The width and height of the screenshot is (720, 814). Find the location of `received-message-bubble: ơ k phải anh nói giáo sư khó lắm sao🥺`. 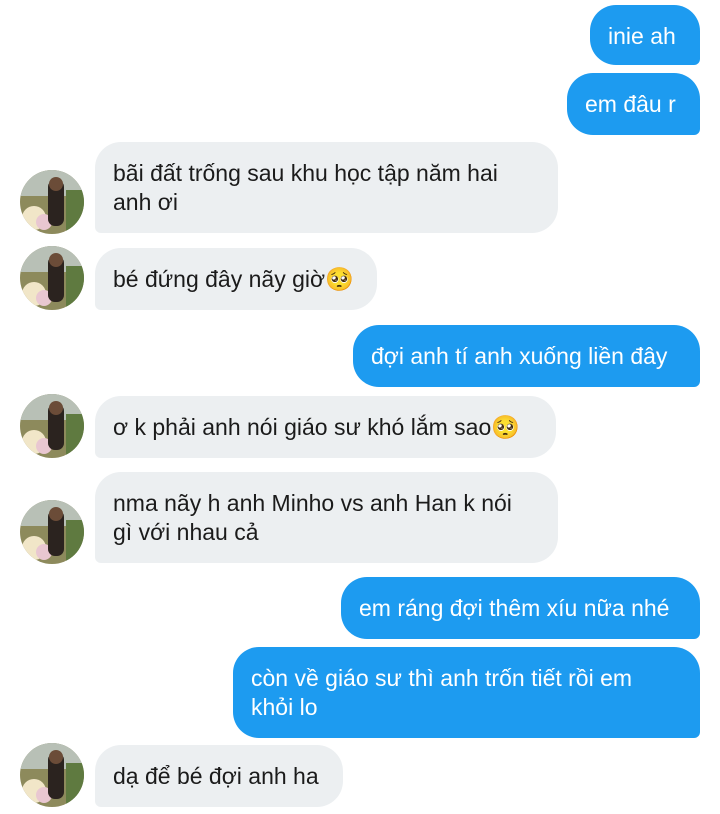

received-message-bubble: ơ k phải anh nói giáo sư khó lắm sao🥺 is located at coordinates (325, 427).